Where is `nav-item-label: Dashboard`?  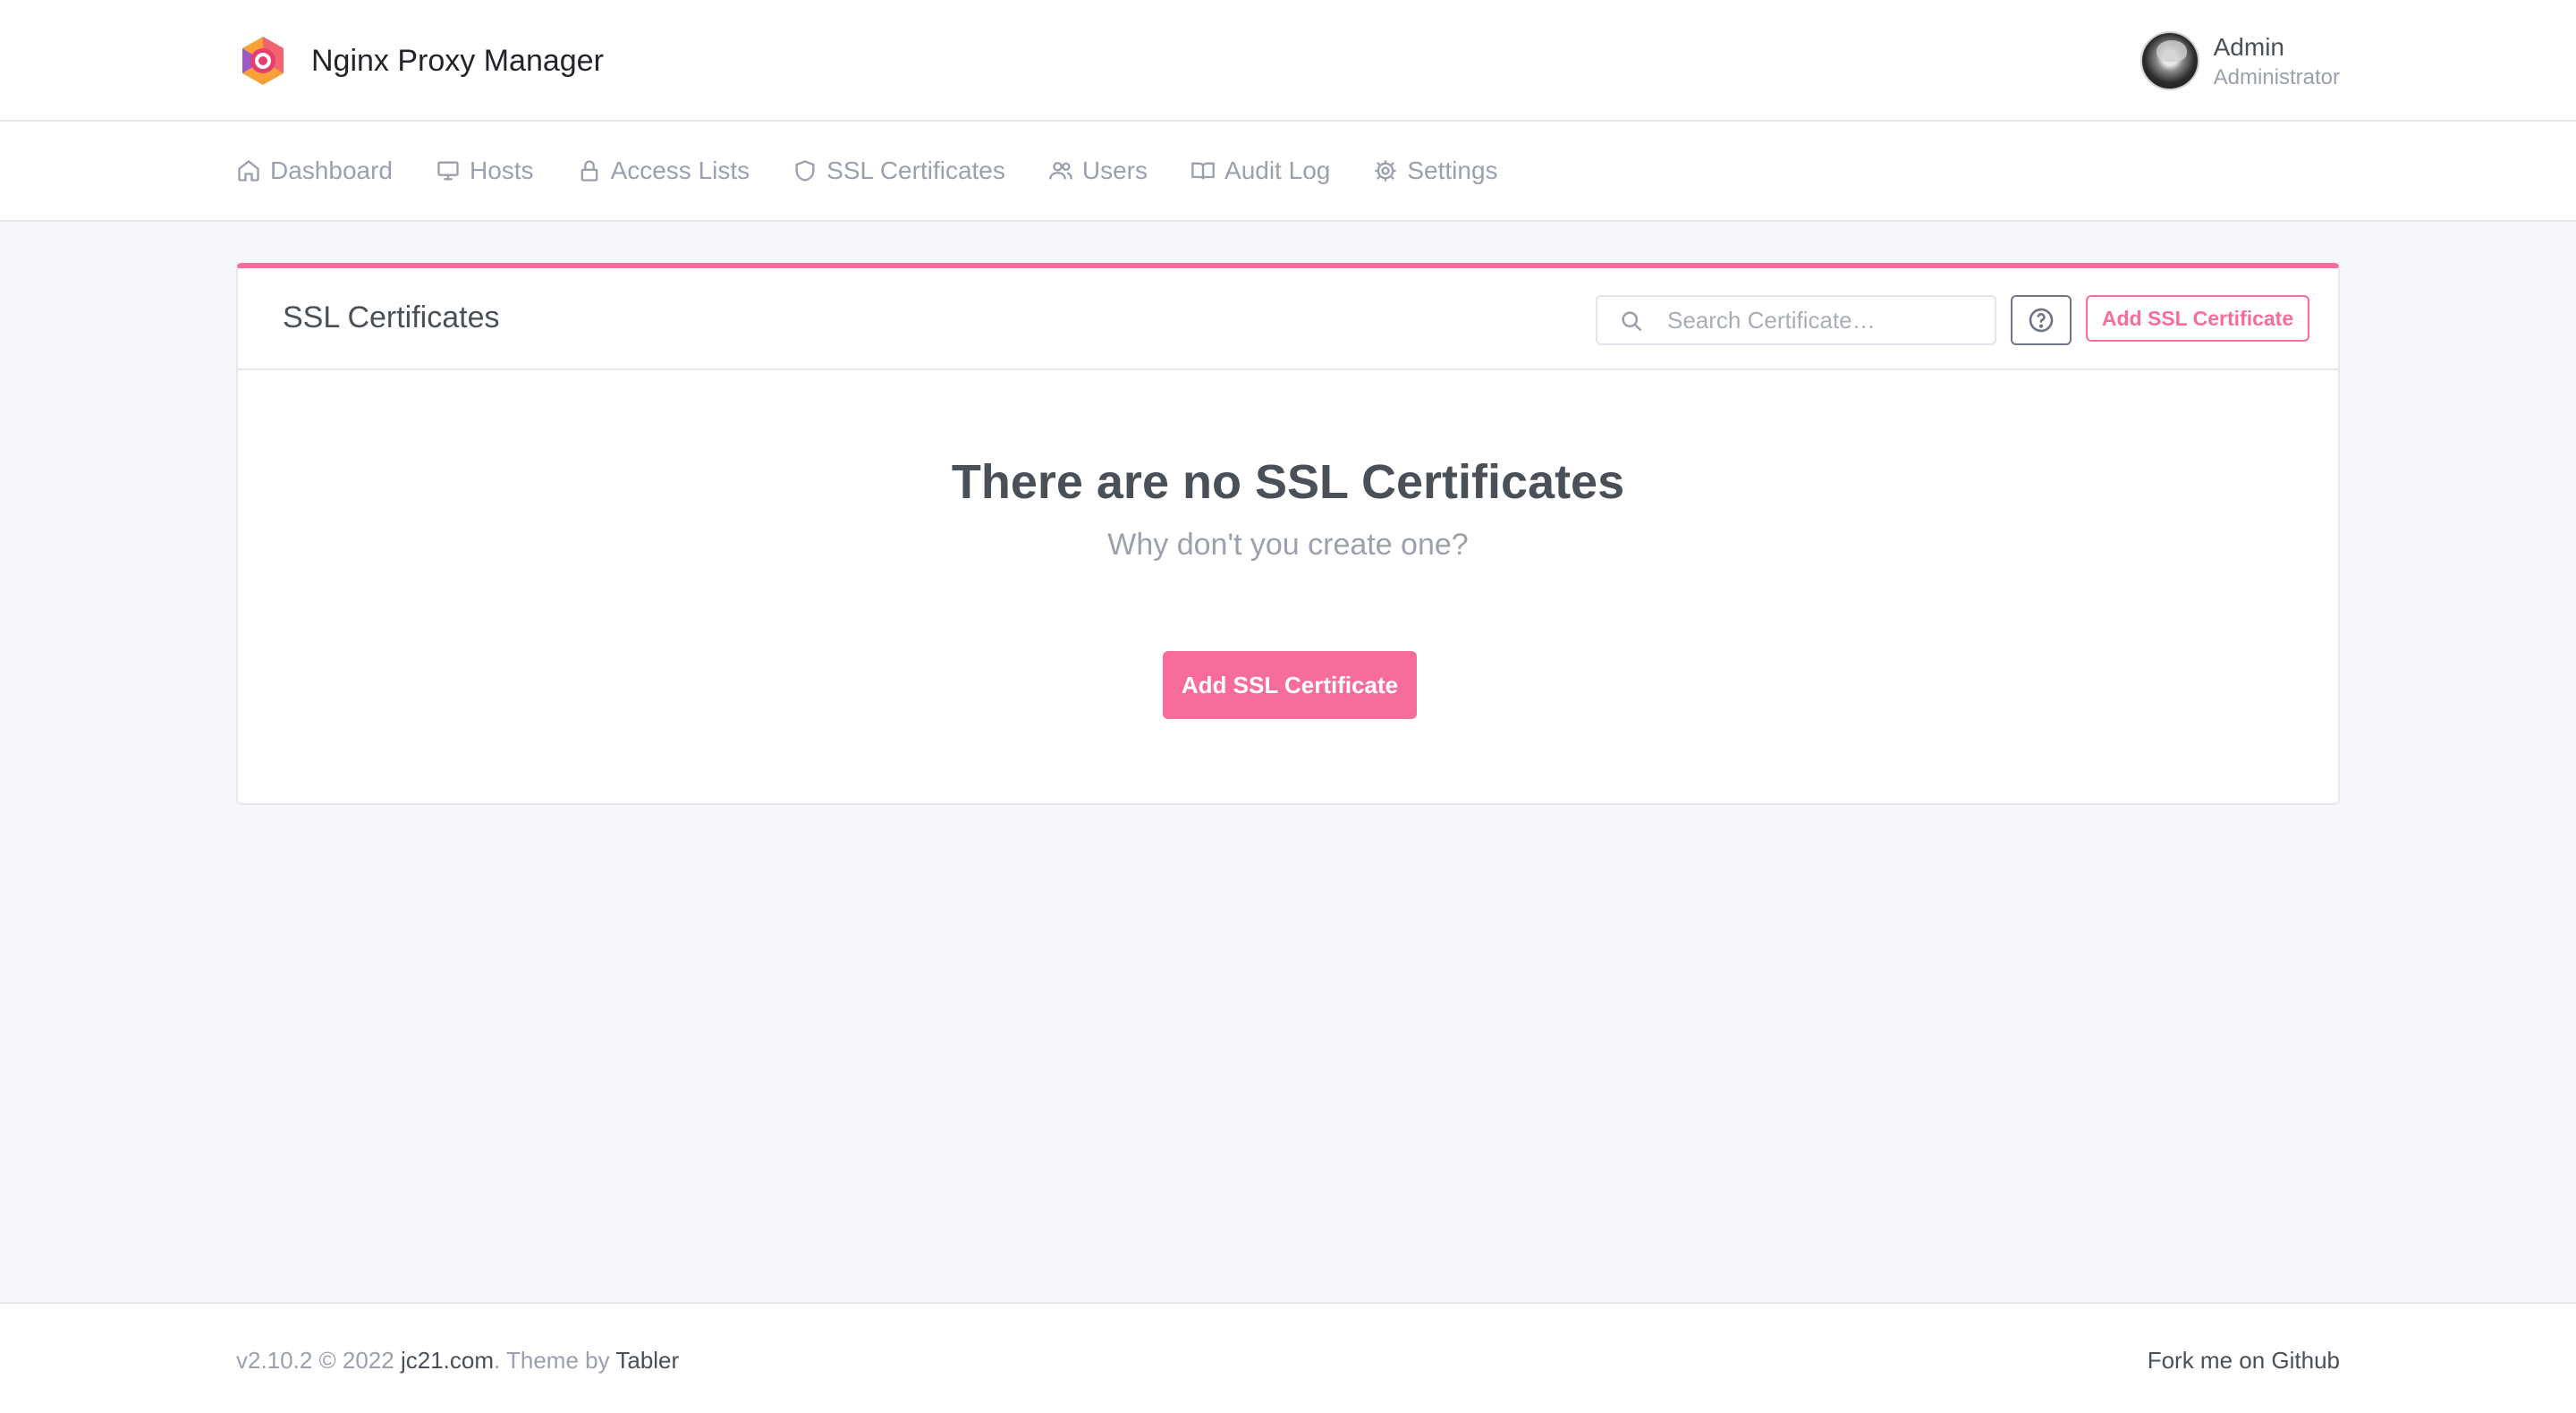 nav-item-label: Dashboard is located at coordinates (331, 170).